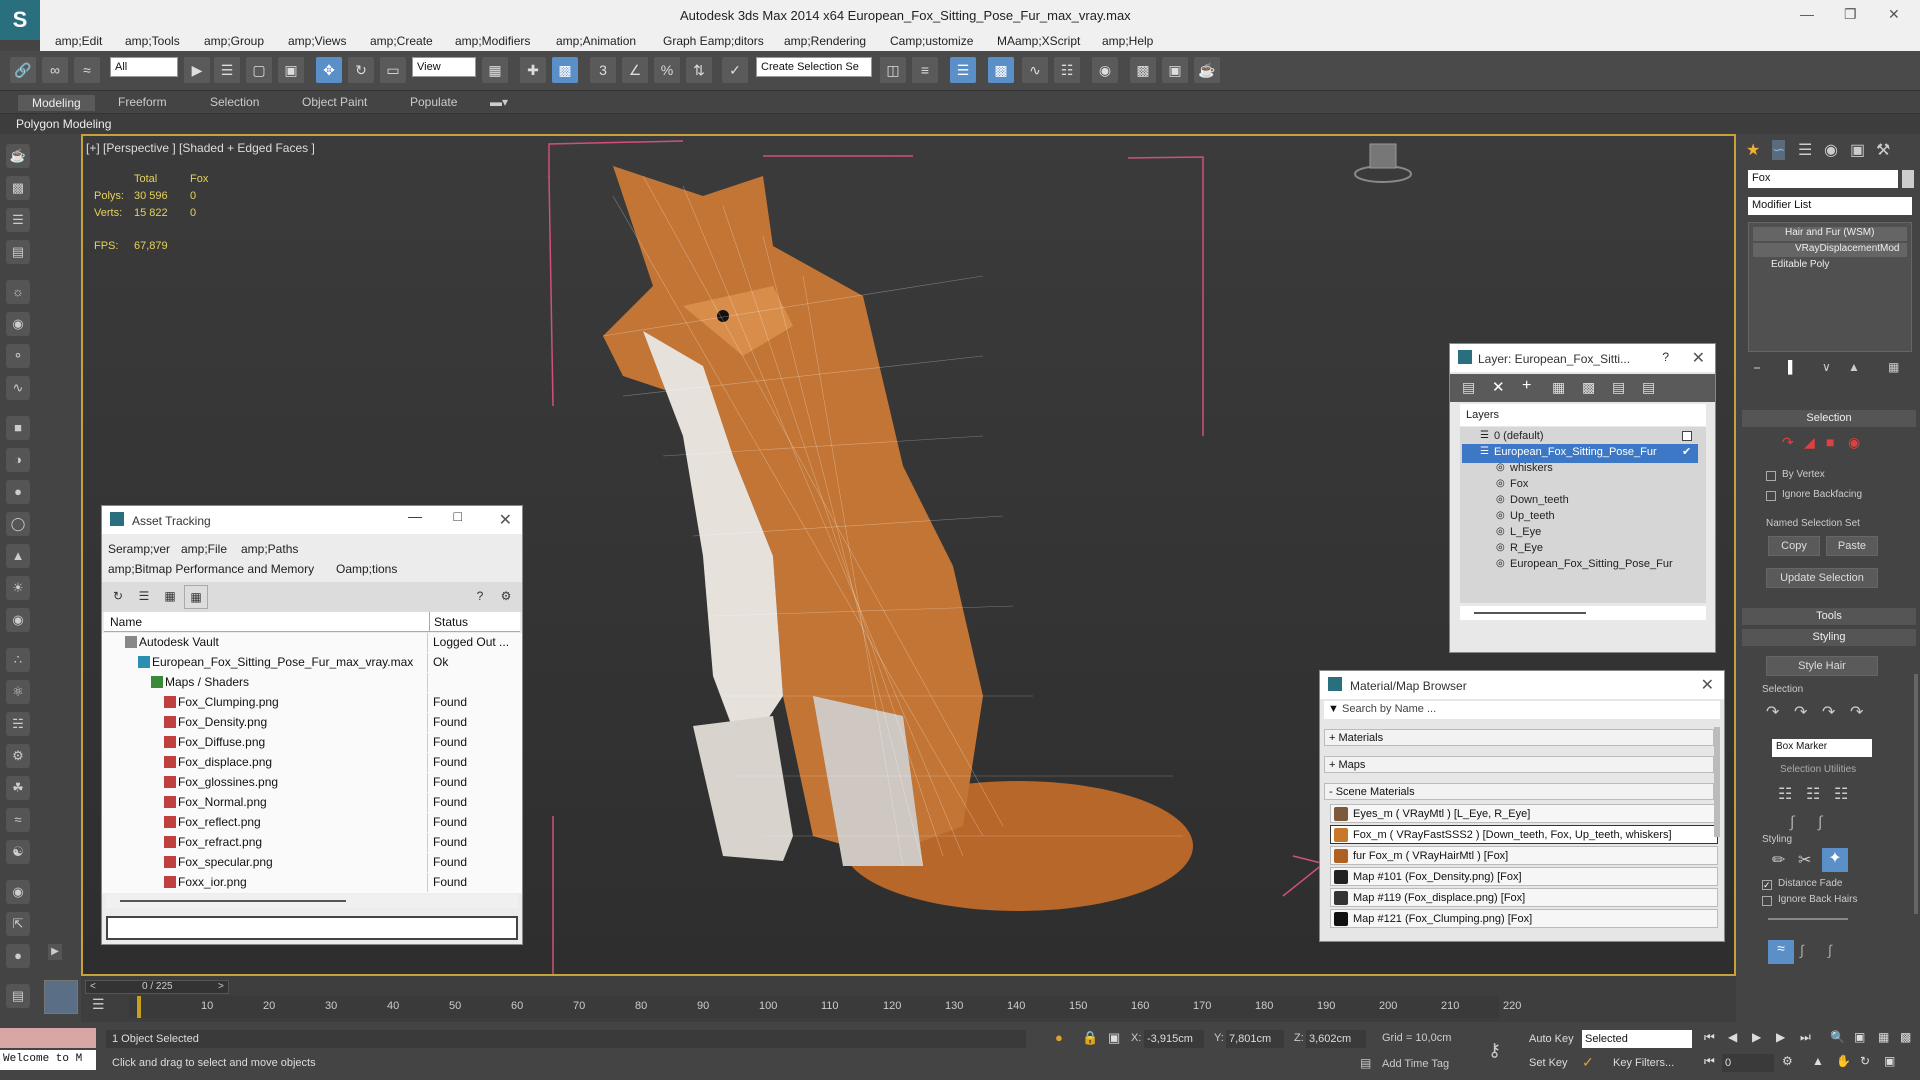  Describe the element at coordinates (1843, 1061) in the screenshot. I see `pan-icon: ✋` at that location.